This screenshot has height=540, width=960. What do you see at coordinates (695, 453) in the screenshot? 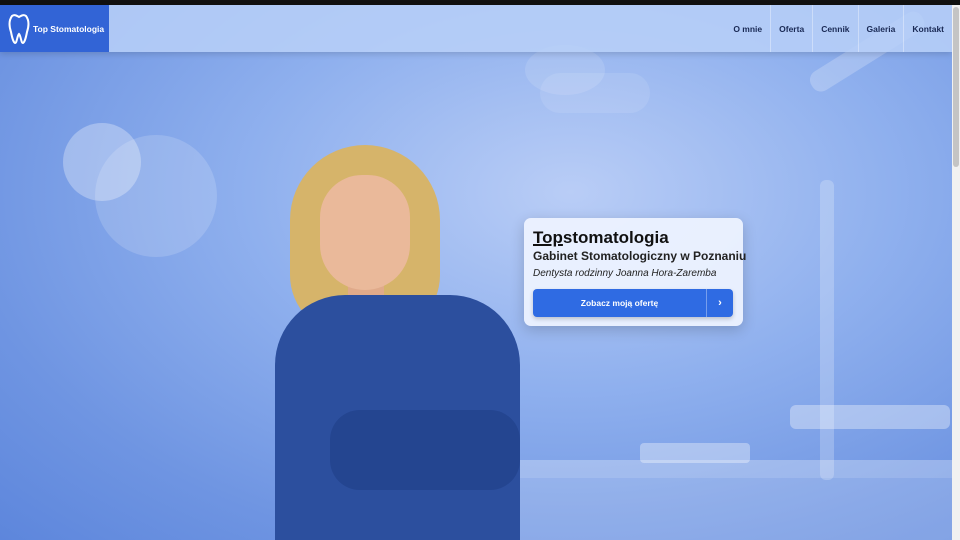
I see `sink` at bounding box center [695, 453].